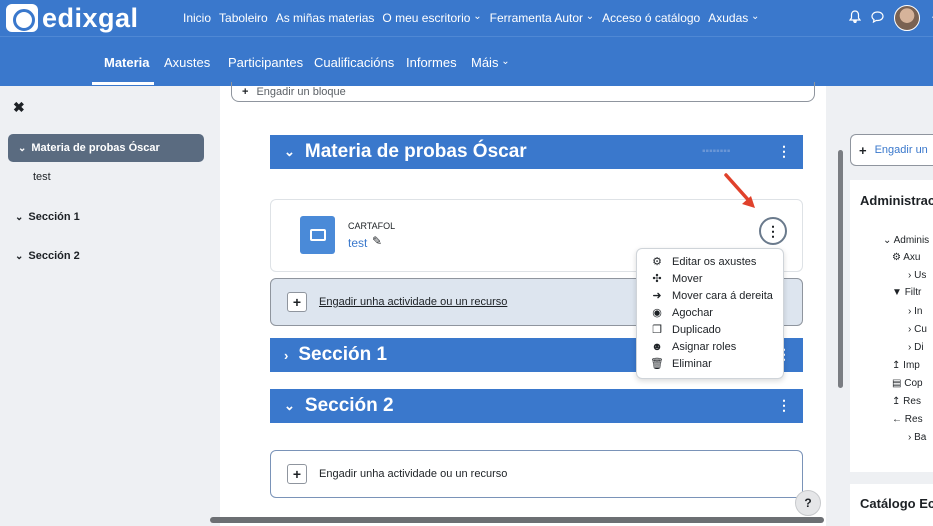 This screenshot has width=933, height=526. I want to click on section-header-general: ⌄ Materia de probas Óscar ▪▪▪▪▪▪▪▪ ⋮, so click(536, 152).